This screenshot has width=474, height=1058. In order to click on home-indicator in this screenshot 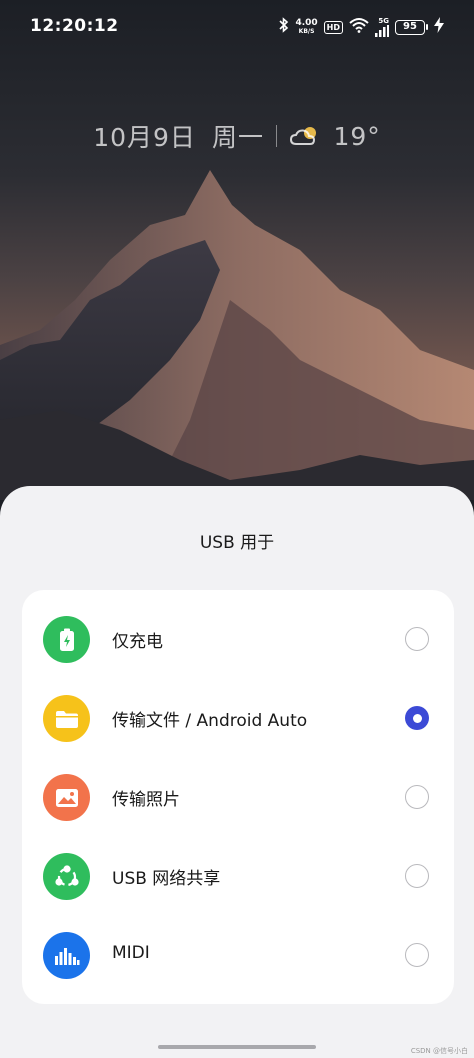, I will do `click(237, 1047)`.